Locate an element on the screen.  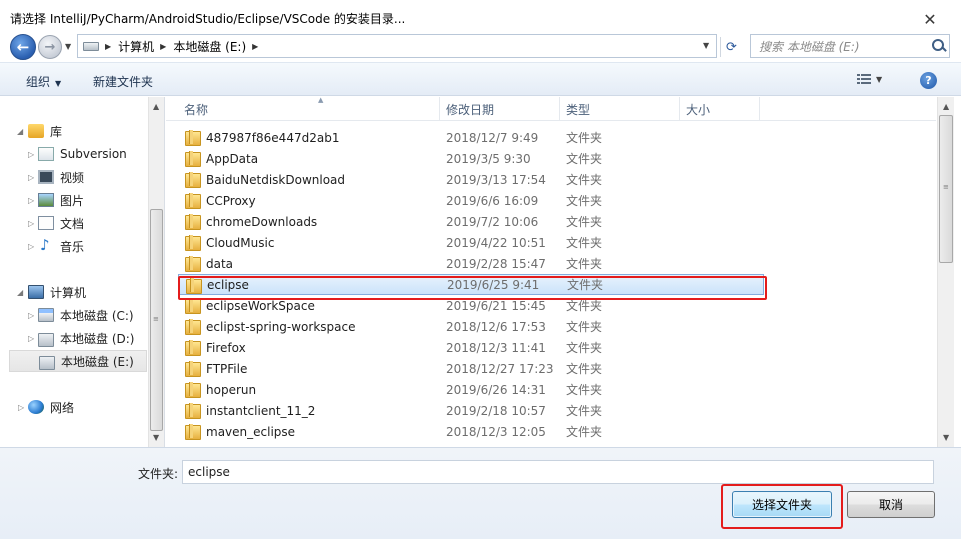
file-row: eclipseWorkSpace 2019/6/21 15:45 文件夹 is located at coordinates (471, 305).